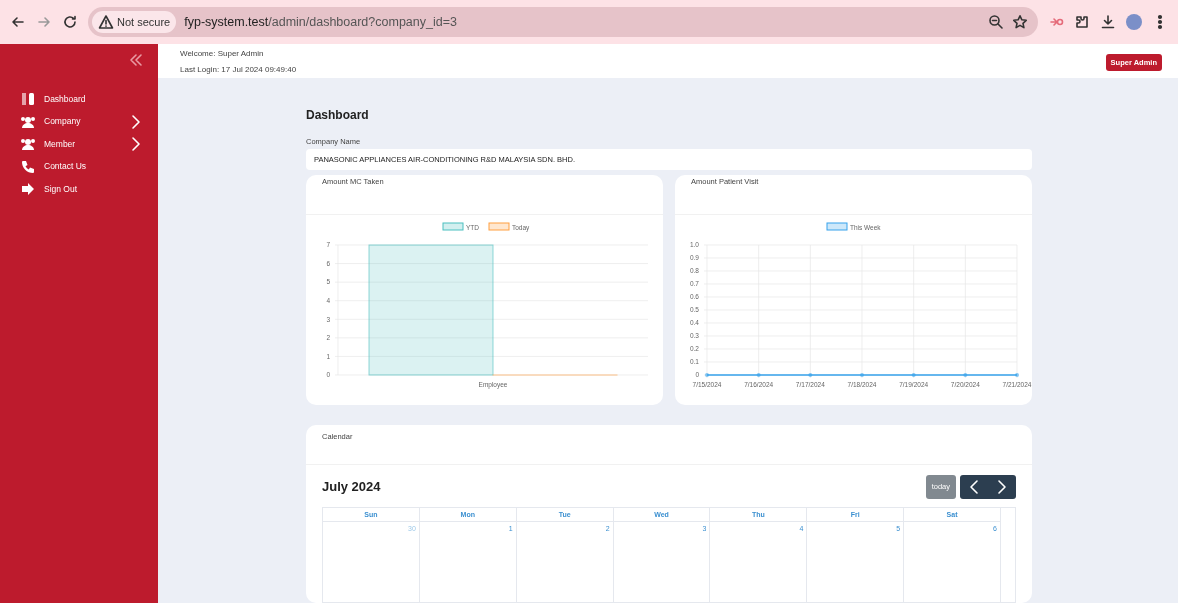 Image resolution: width=1178 pixels, height=603 pixels. What do you see at coordinates (79, 121) in the screenshot?
I see `sidebar-item: Company` at bounding box center [79, 121].